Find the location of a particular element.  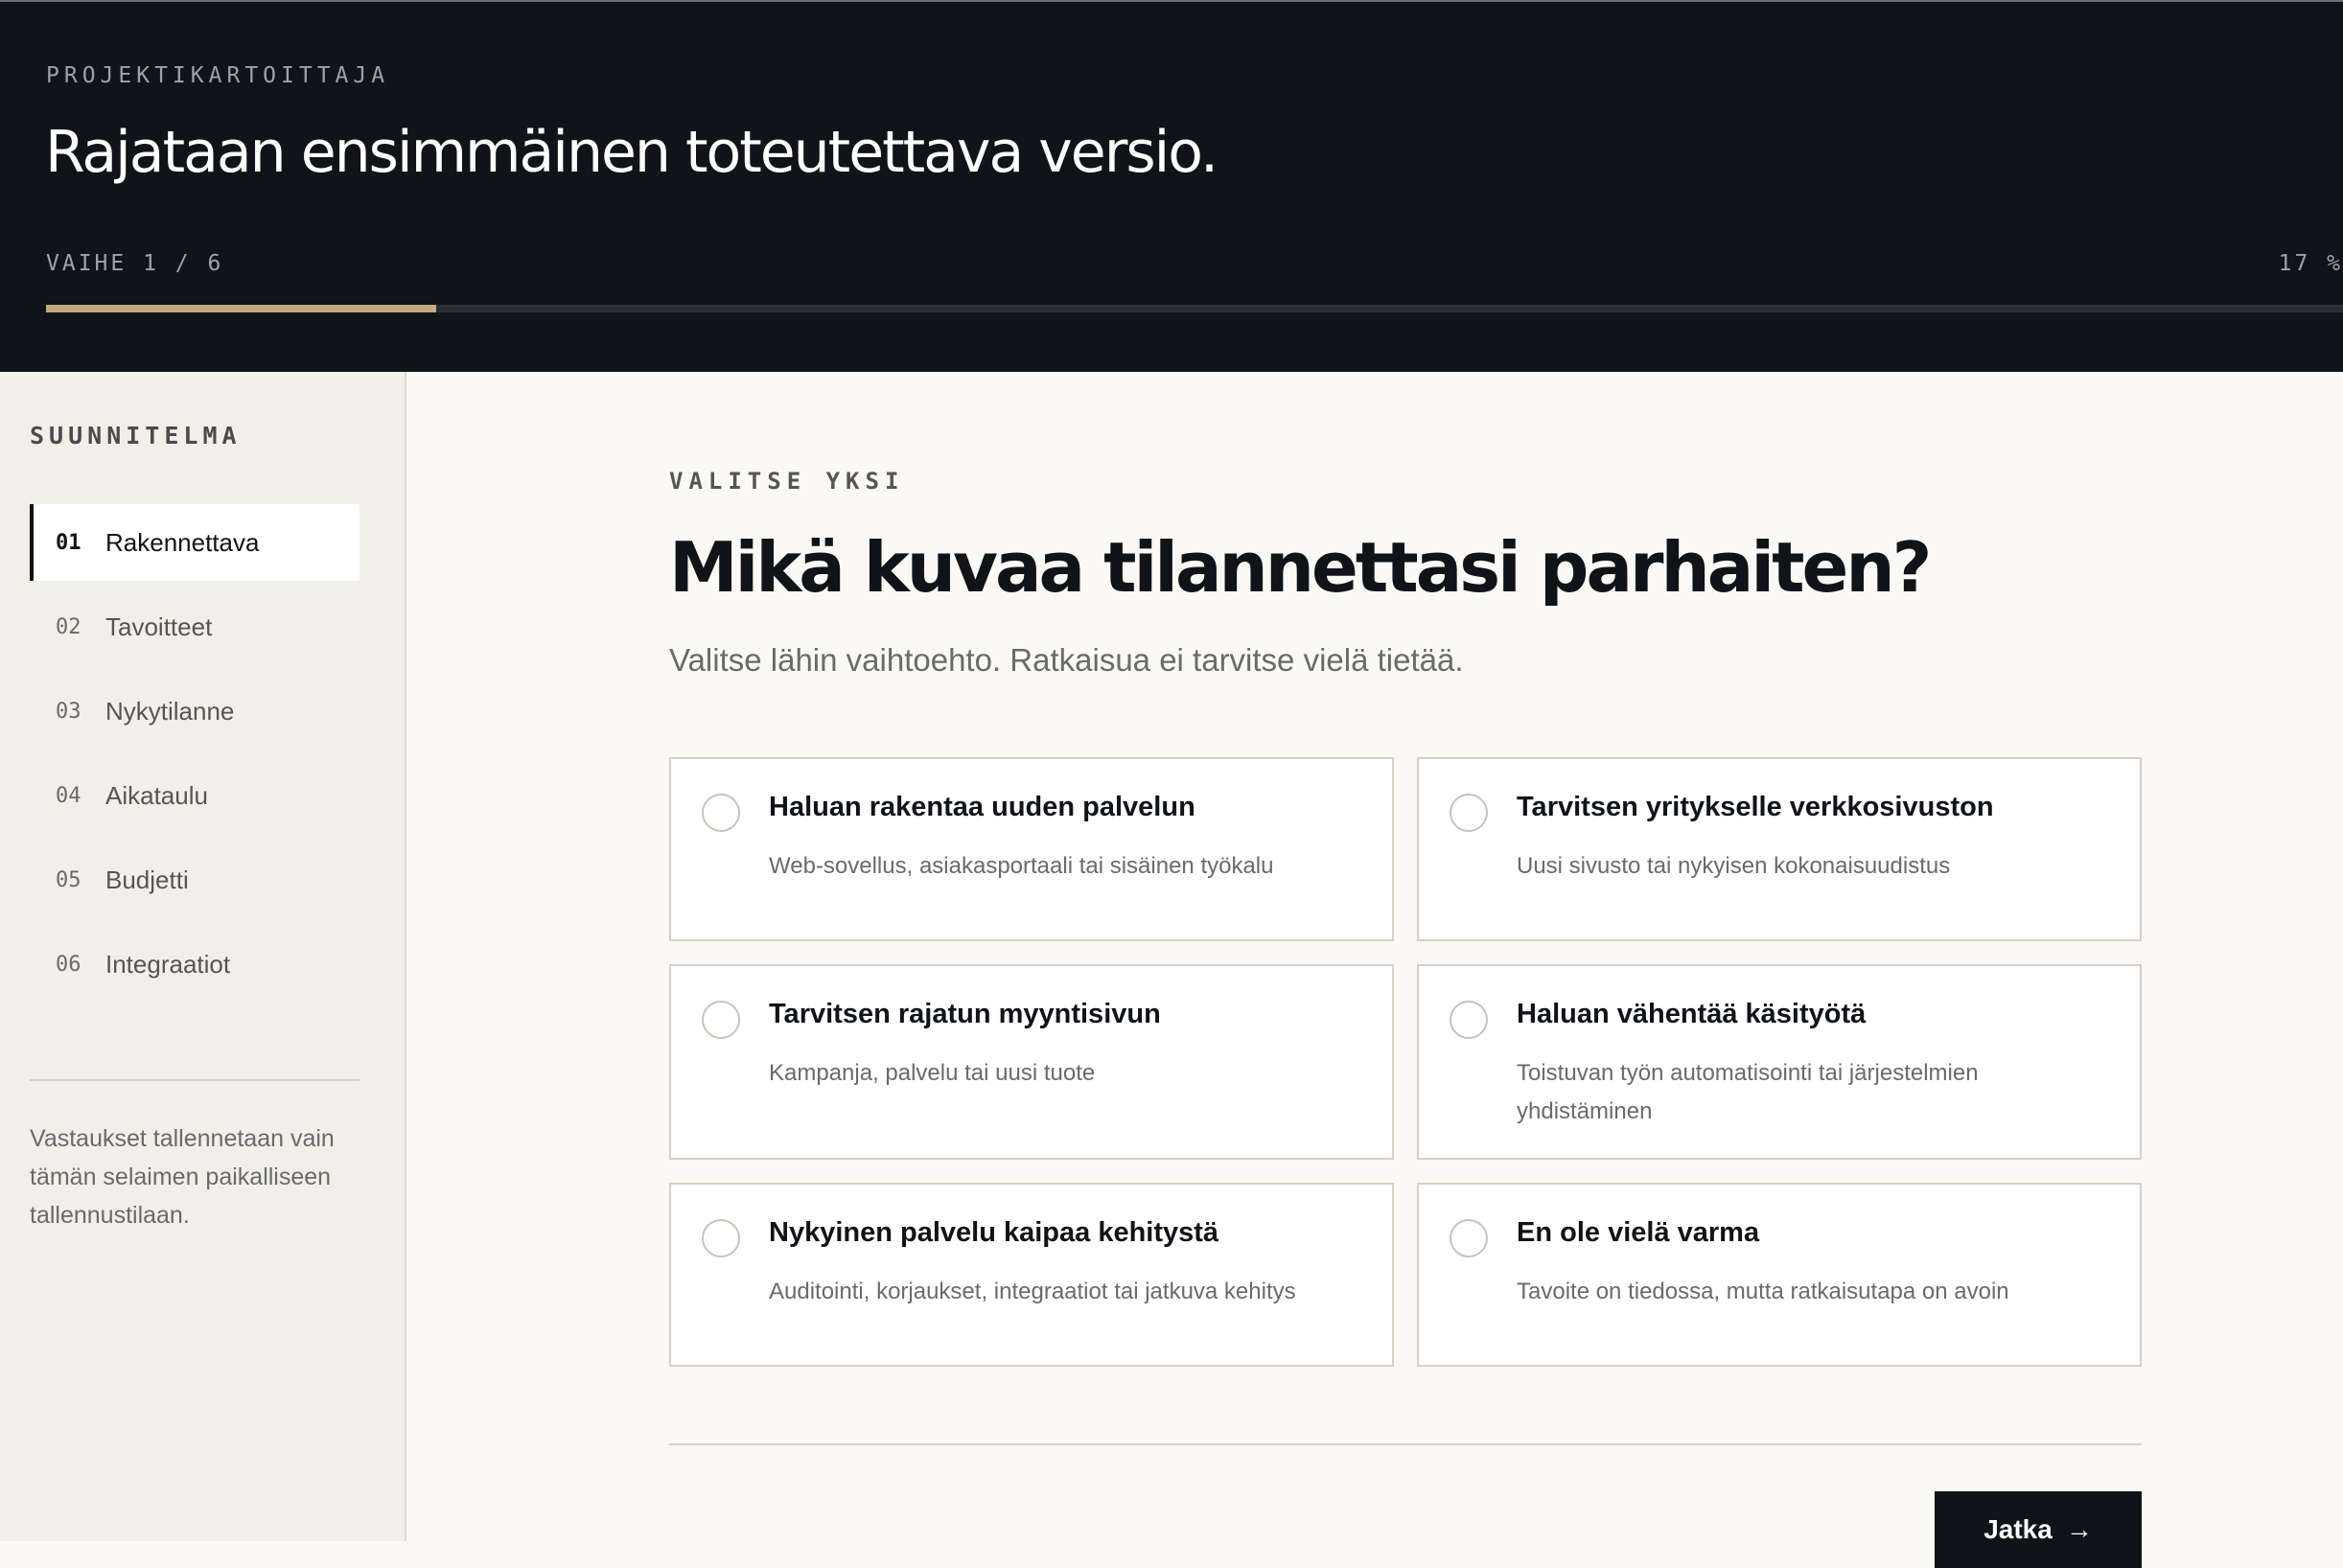

sidebar-item-label: Aikataulu is located at coordinates (156, 795).